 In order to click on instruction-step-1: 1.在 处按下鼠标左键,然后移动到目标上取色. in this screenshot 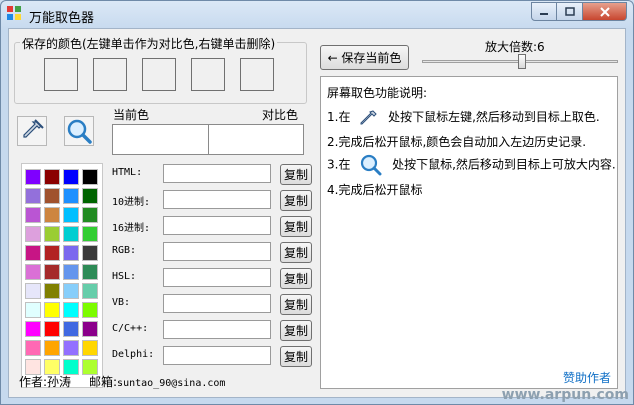, I will do `click(463, 117)`.